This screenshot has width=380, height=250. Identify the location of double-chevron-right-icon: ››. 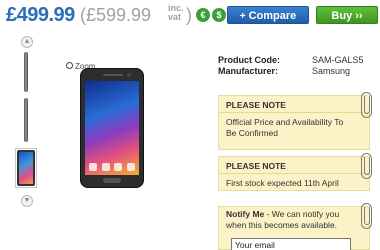
(359, 16).